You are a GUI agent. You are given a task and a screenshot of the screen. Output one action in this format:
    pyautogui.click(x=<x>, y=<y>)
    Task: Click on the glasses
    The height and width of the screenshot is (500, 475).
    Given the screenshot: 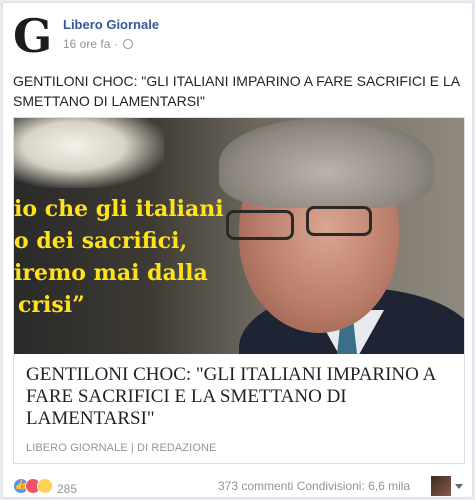 What is the action you would take?
    pyautogui.click(x=260, y=225)
    